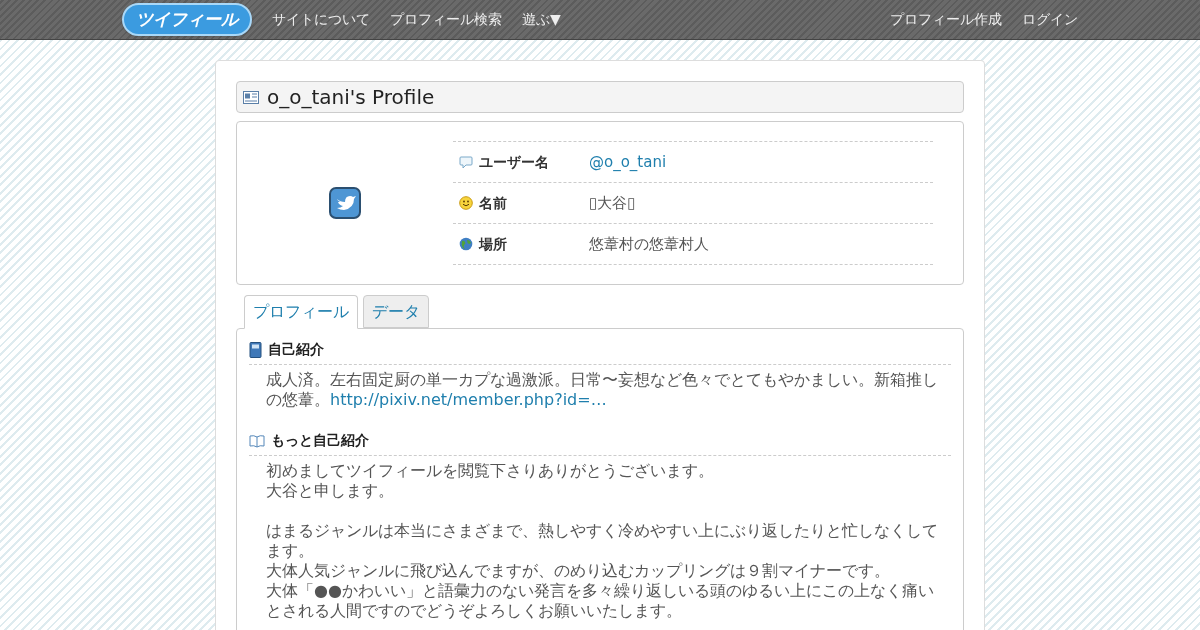 Image resolution: width=1200 pixels, height=630 pixels. I want to click on globe-icon, so click(466, 244).